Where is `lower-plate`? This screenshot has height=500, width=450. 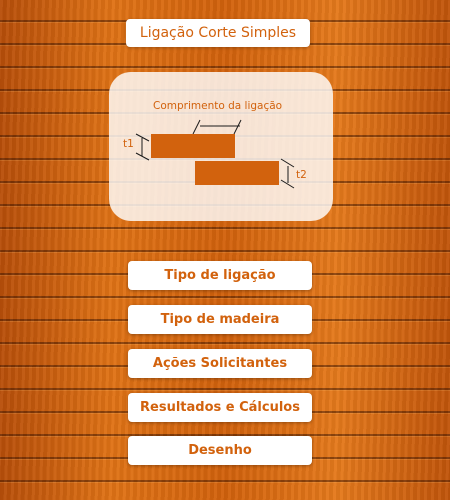
lower-plate is located at coordinates (237, 173).